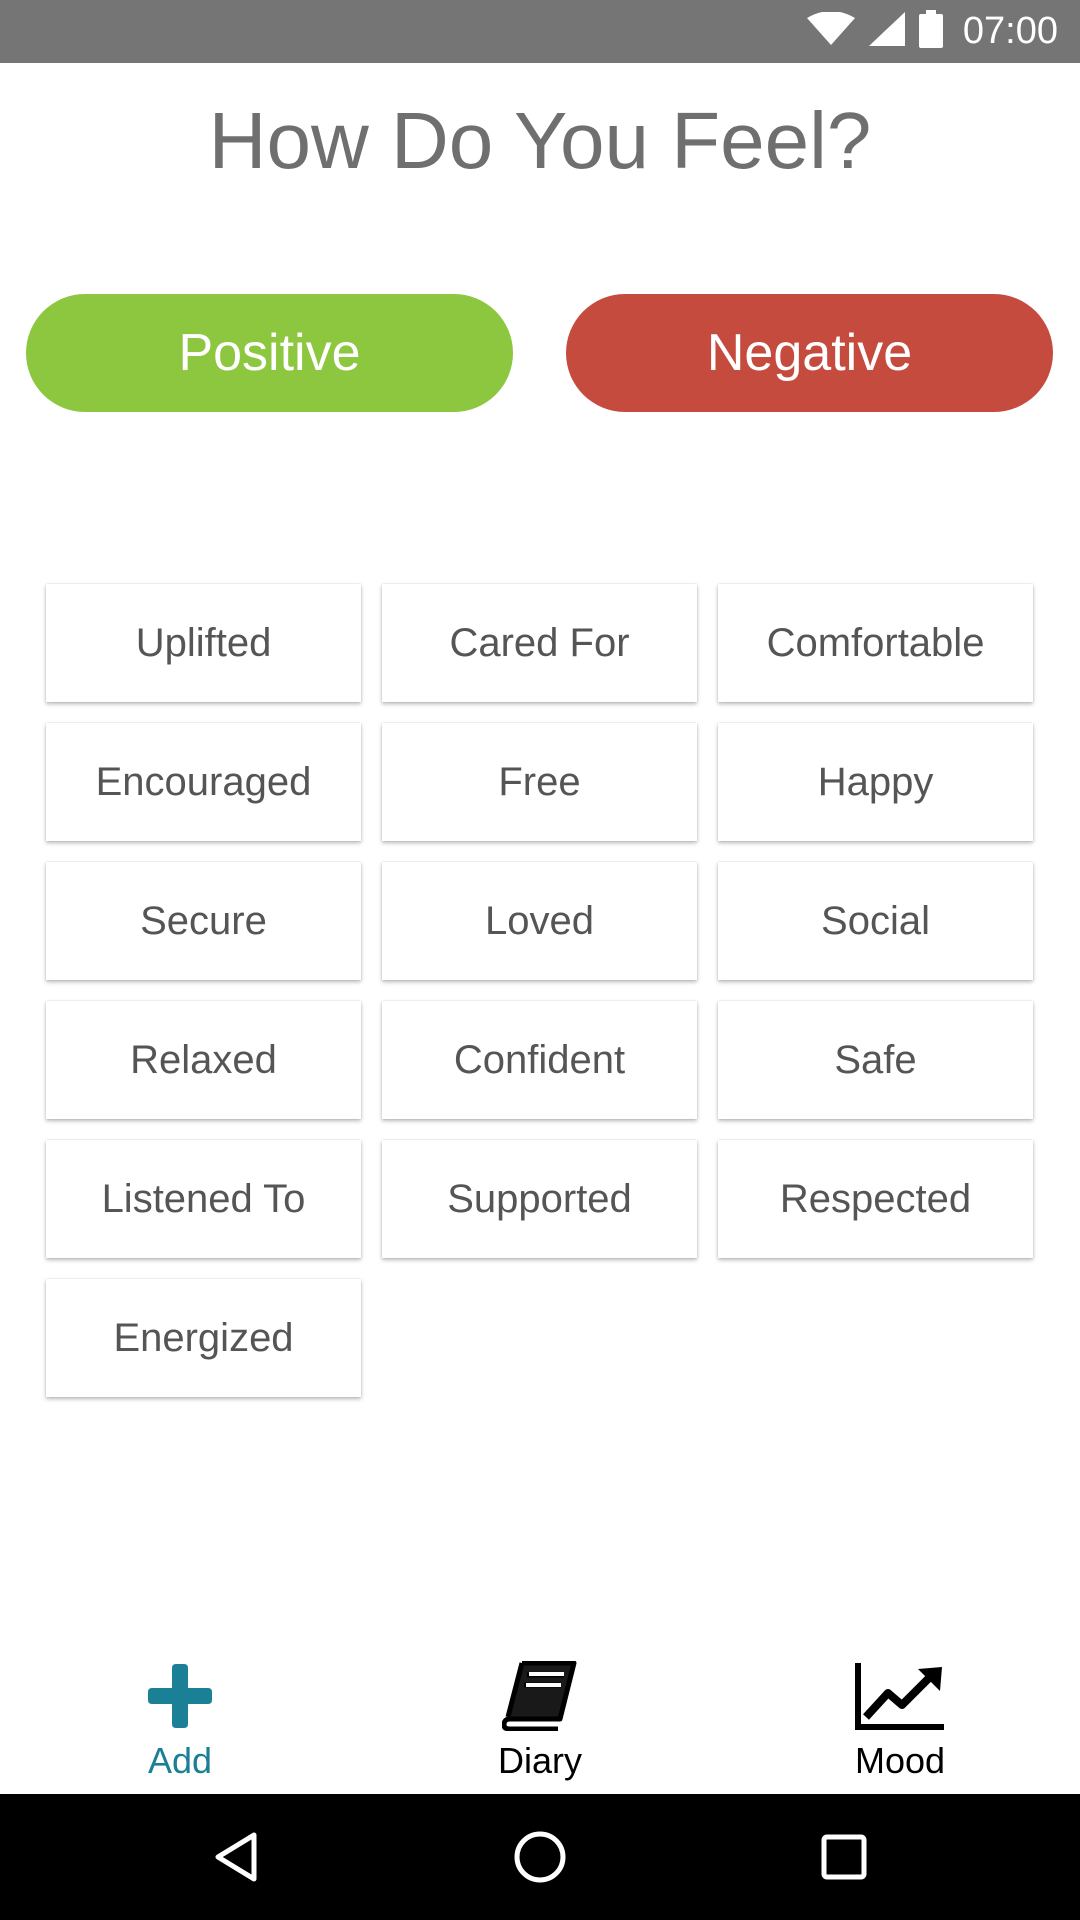 The height and width of the screenshot is (1920, 1080). What do you see at coordinates (540, 31) in the screenshot?
I see `status-bar: 07:00` at bounding box center [540, 31].